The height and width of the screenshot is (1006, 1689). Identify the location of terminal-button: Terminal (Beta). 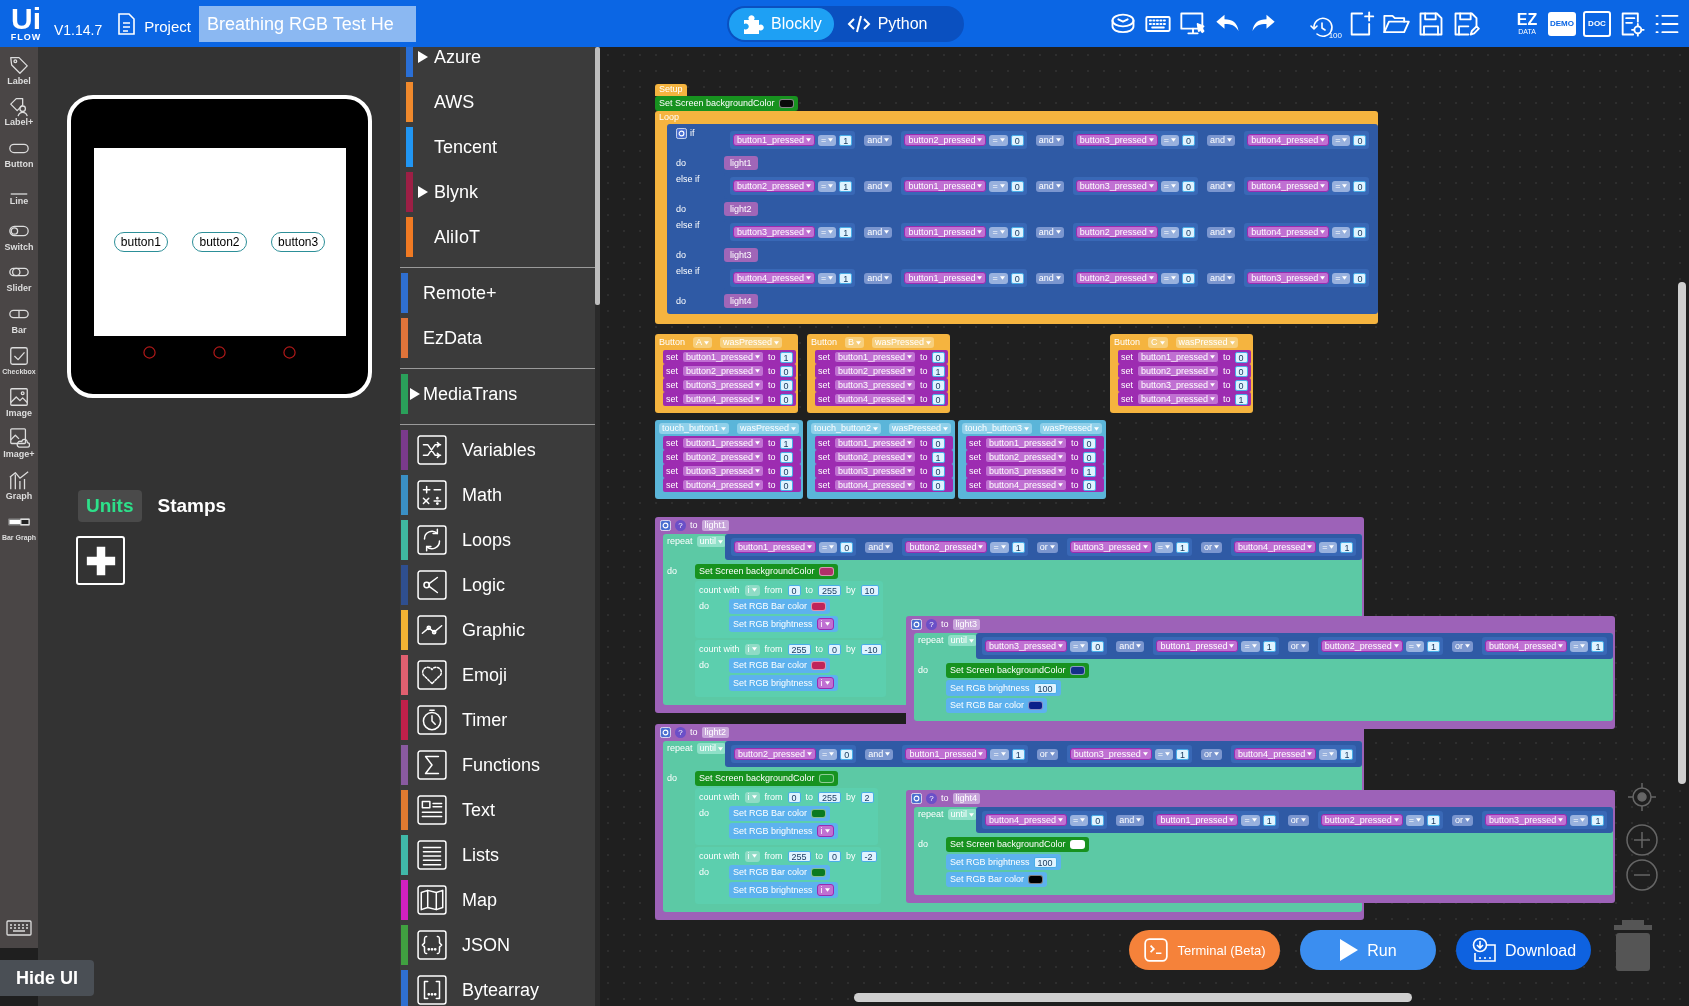
(1204, 950).